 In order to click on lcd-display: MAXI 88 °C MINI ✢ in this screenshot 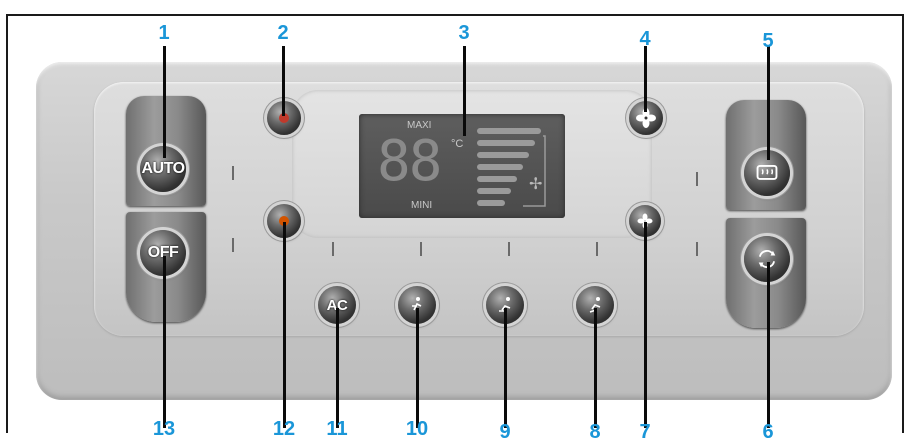, I will do `click(462, 166)`.